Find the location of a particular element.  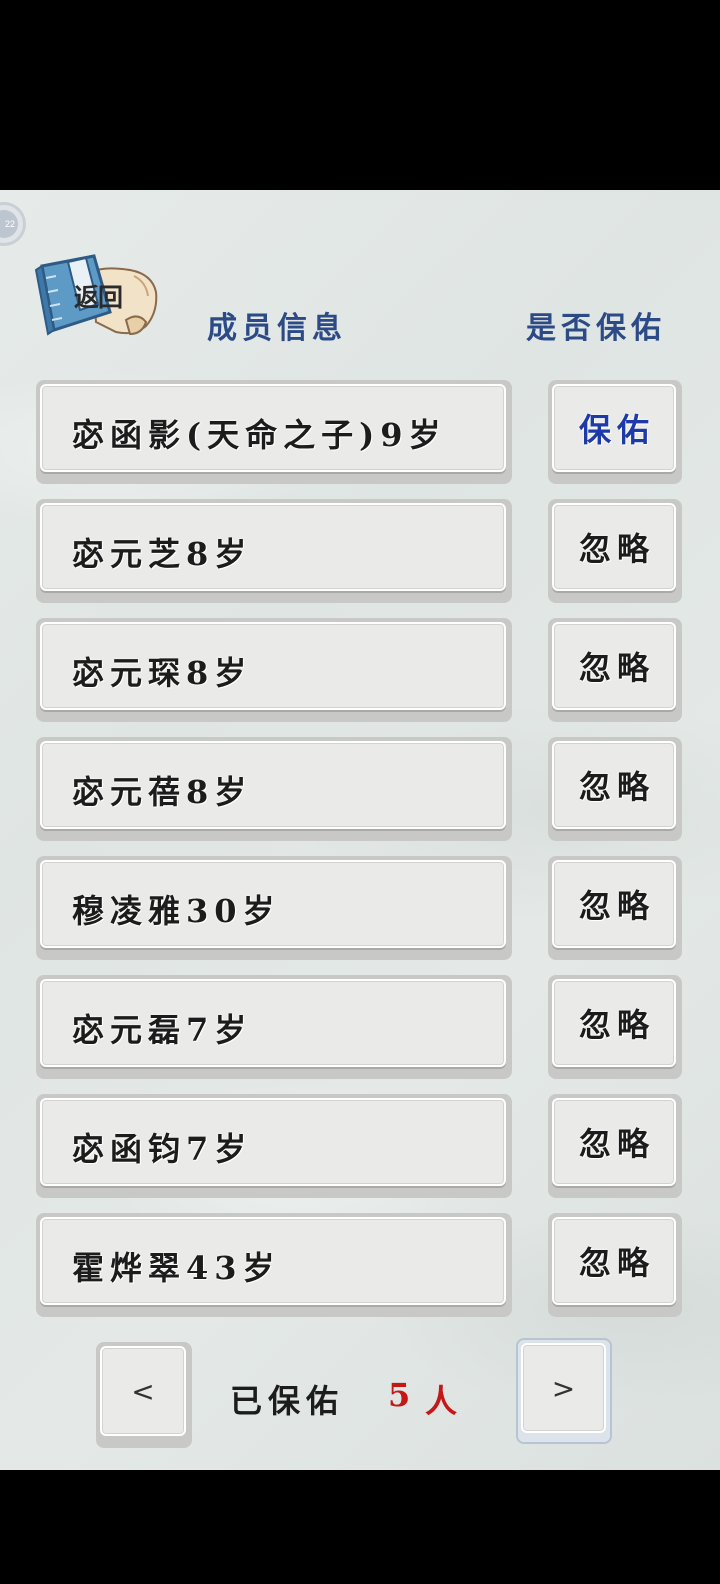

prev-page-button: < is located at coordinates (144, 1395).